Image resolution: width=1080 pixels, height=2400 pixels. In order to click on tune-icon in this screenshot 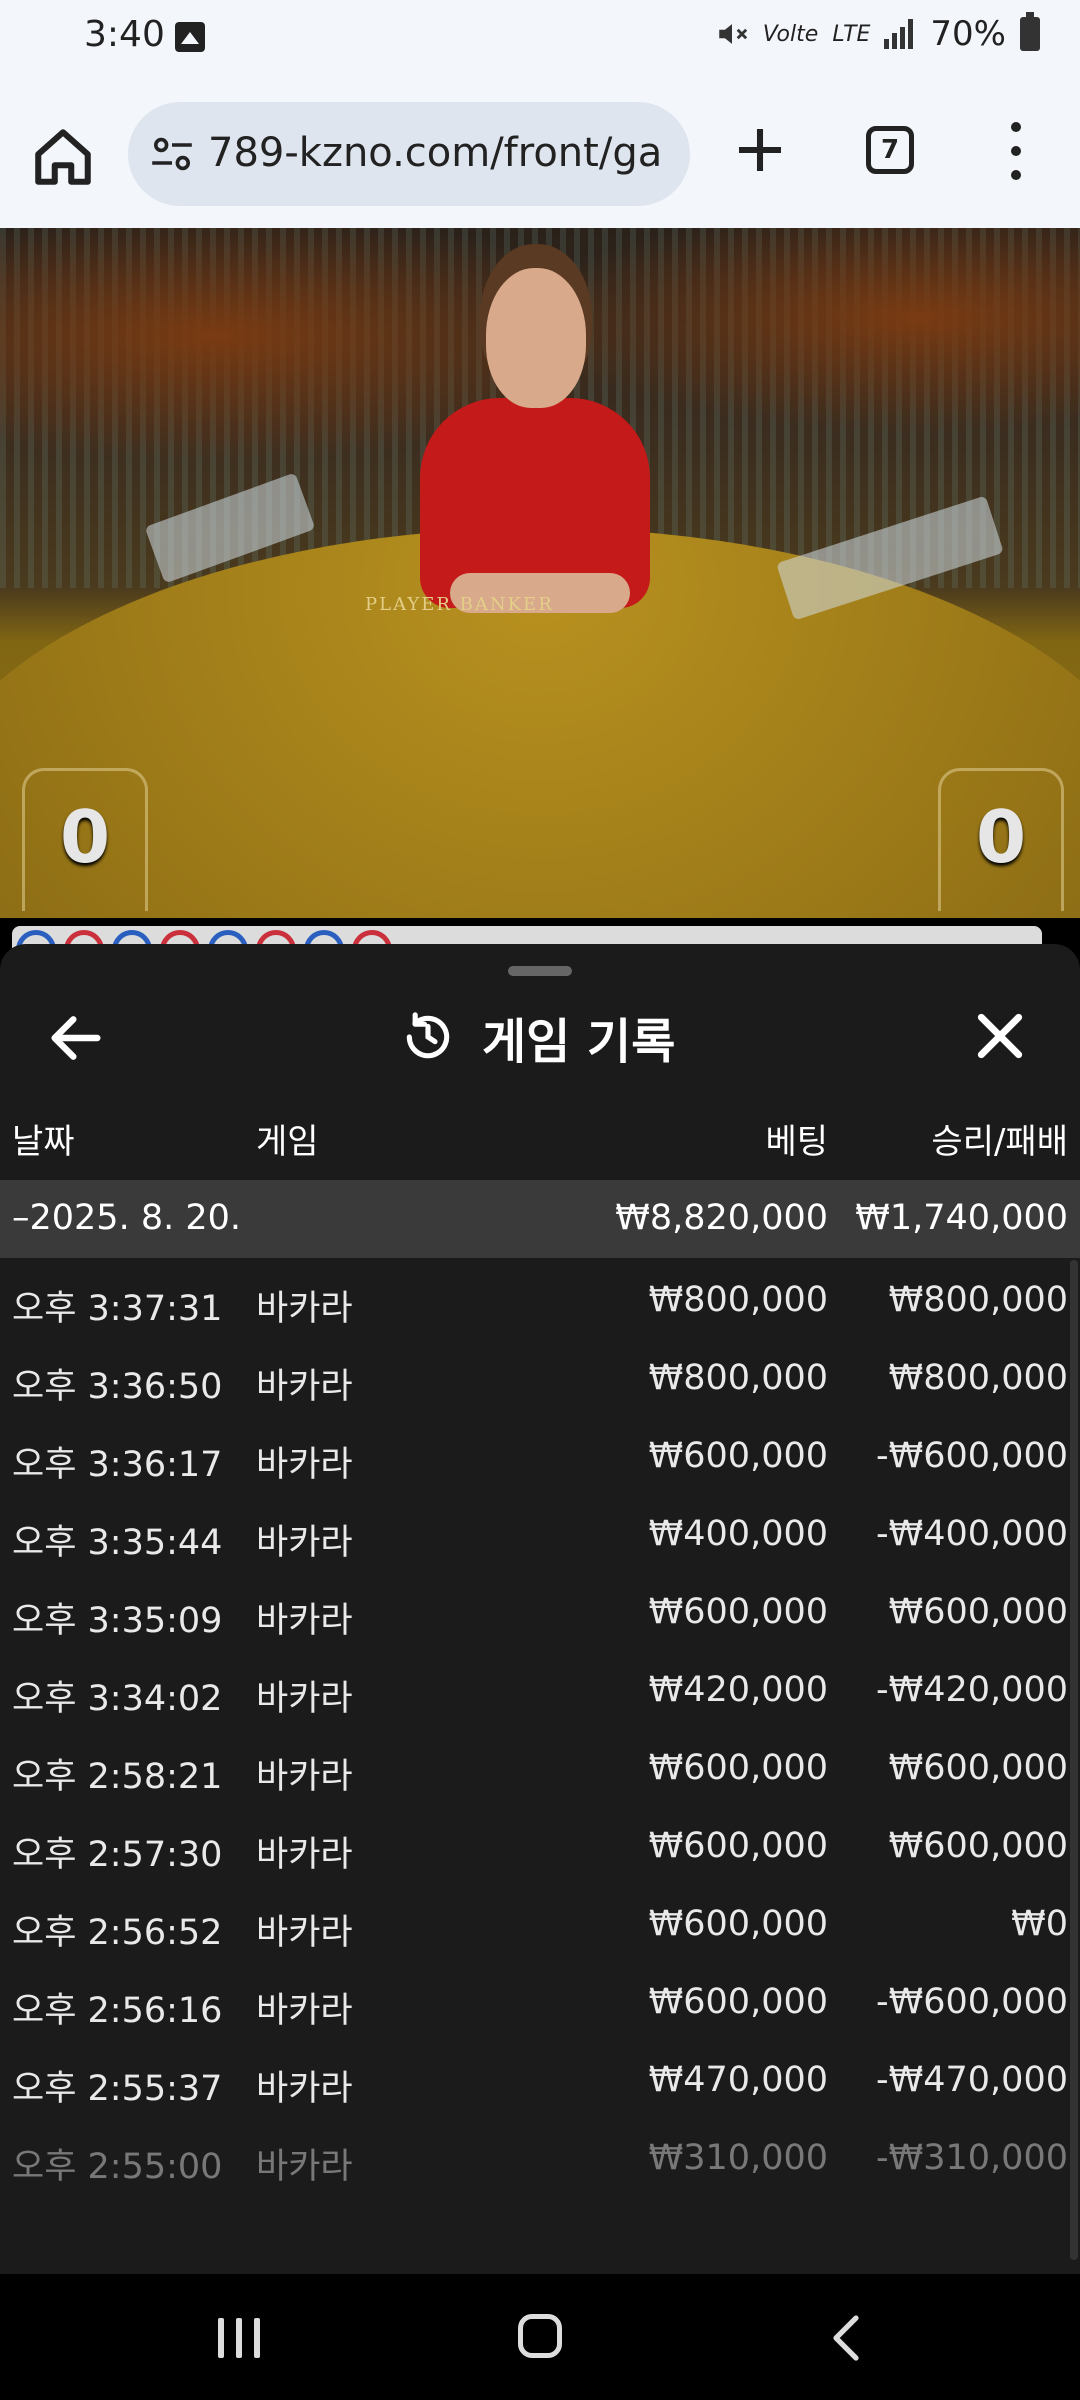, I will do `click(172, 154)`.